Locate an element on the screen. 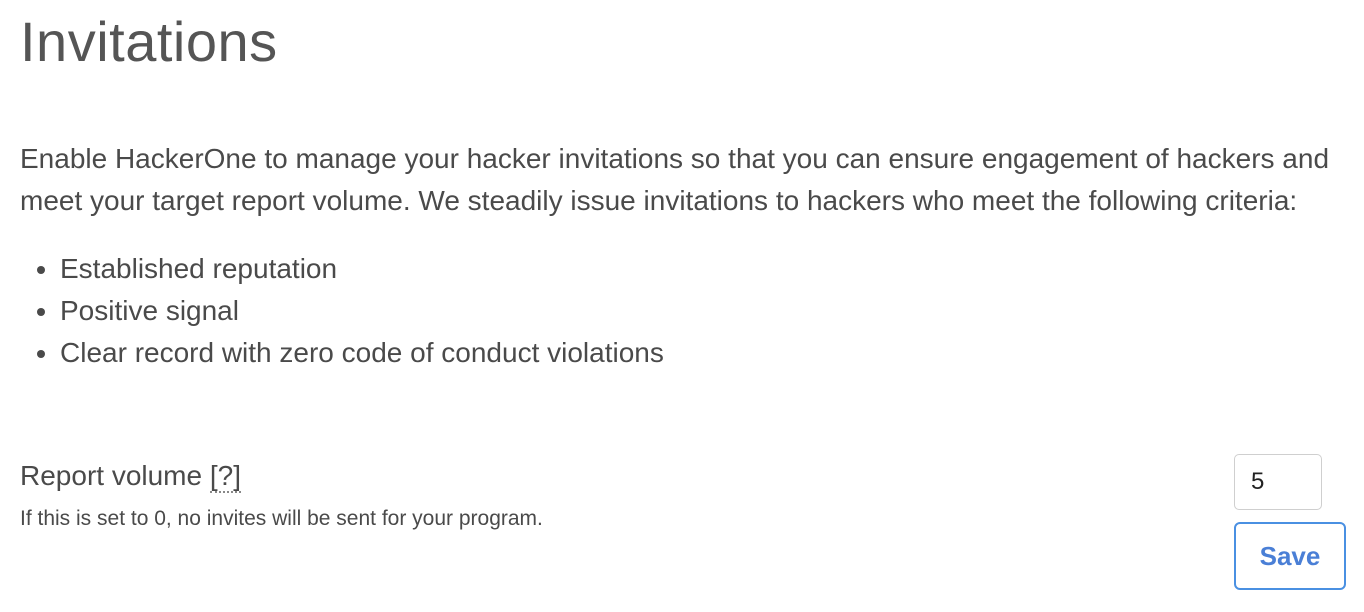 The image size is (1364, 612). criteria-item: Positive signal is located at coordinates (705, 311).